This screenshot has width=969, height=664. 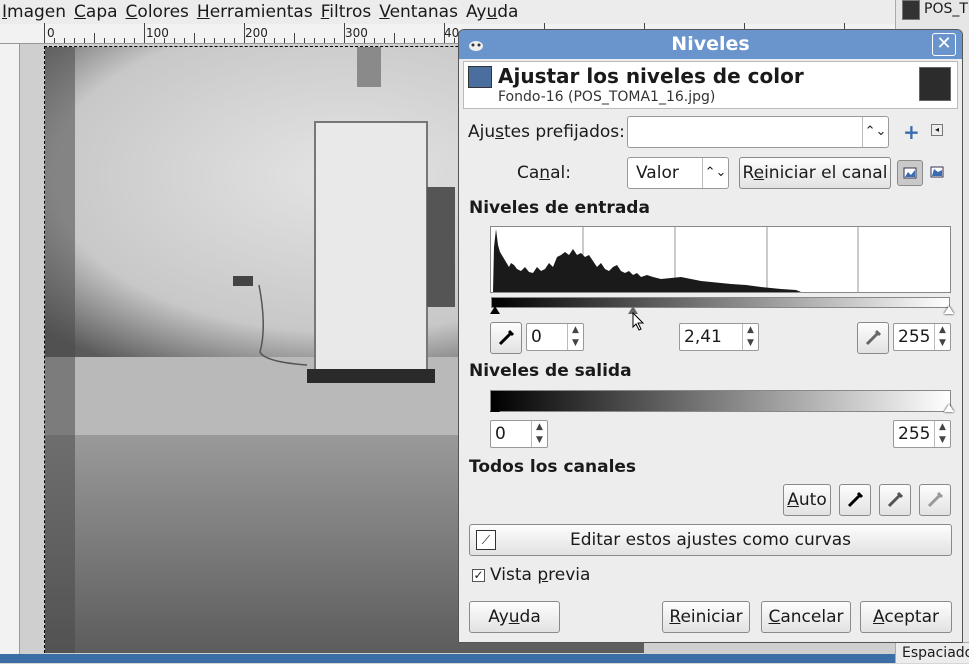 What do you see at coordinates (157, 33) in the screenshot?
I see `ruler-label: 100` at bounding box center [157, 33].